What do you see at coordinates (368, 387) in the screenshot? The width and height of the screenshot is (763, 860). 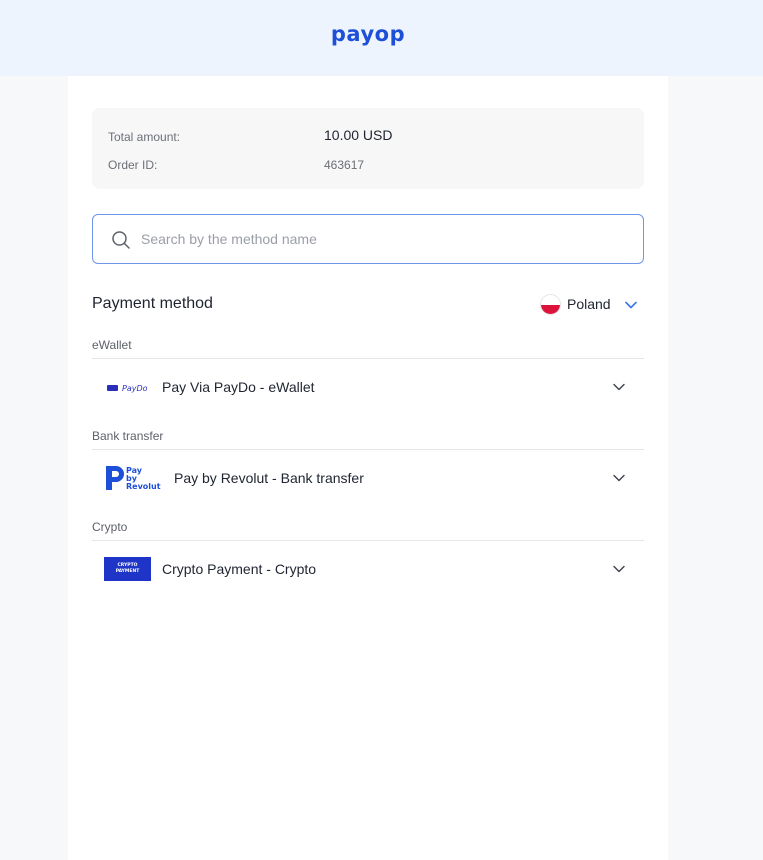 I see `method-row-paydo: PayDo Pay Via PayDo - eWallet` at bounding box center [368, 387].